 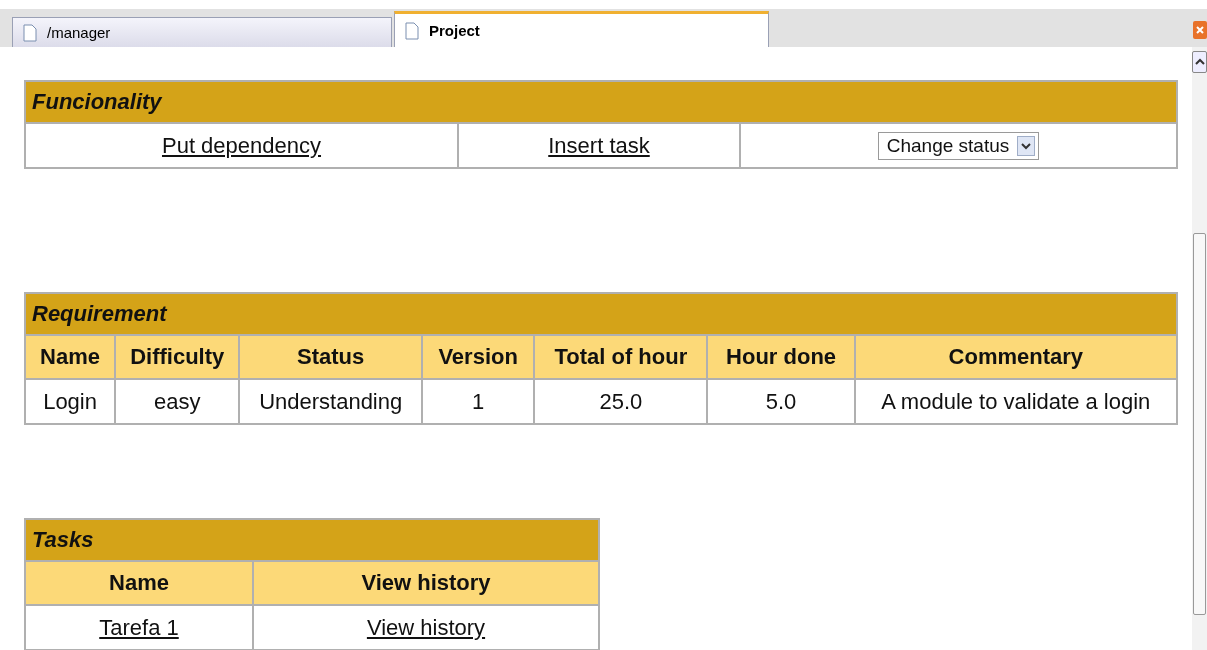 I want to click on column-header: Status, so click(x=331, y=357).